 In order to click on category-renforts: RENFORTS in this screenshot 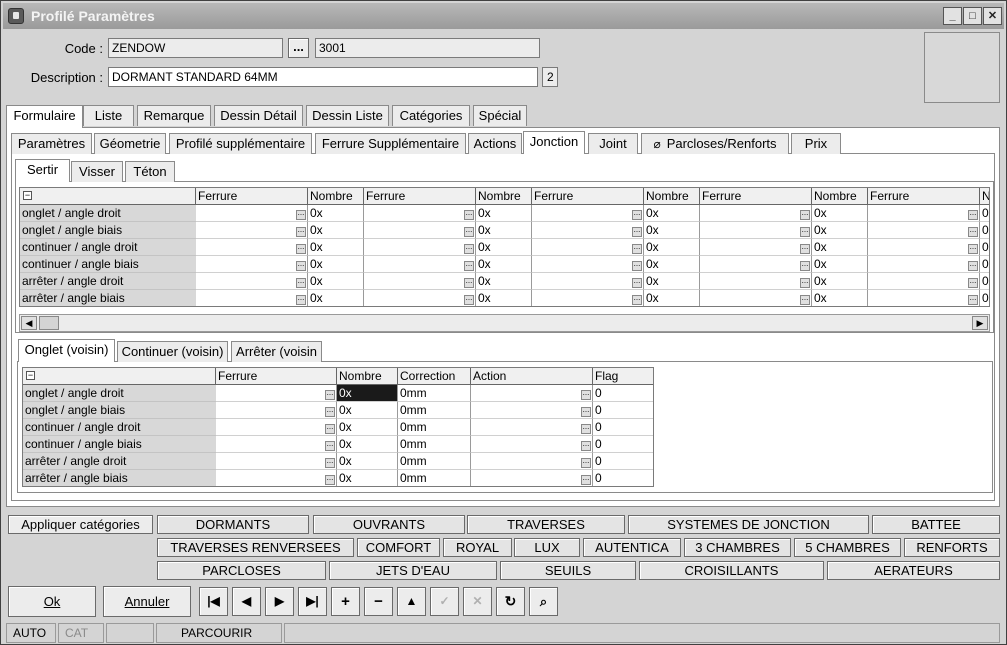, I will do `click(952, 547)`.